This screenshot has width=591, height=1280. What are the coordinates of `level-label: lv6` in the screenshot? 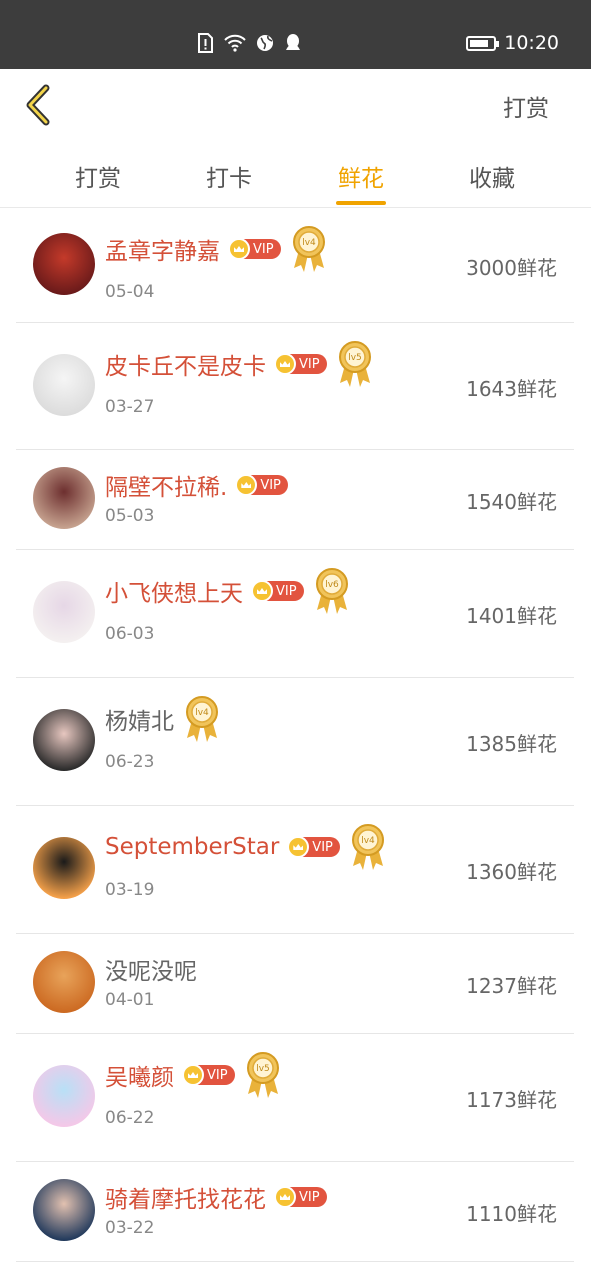 It's located at (332, 585).